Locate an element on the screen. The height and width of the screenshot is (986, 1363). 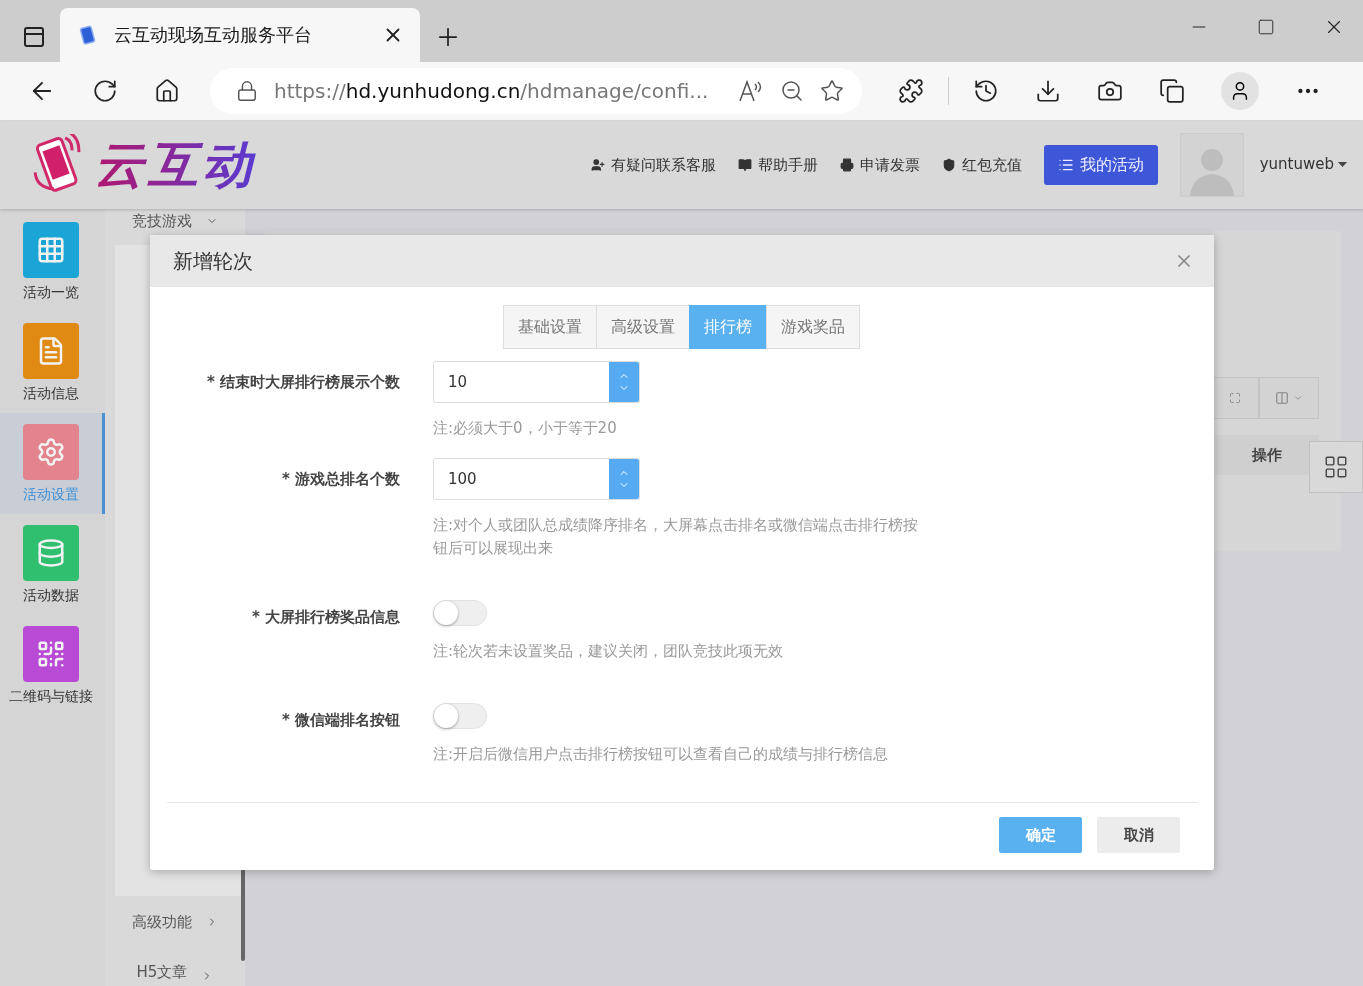
subnav-item: 竞技游戏 is located at coordinates (175, 221).